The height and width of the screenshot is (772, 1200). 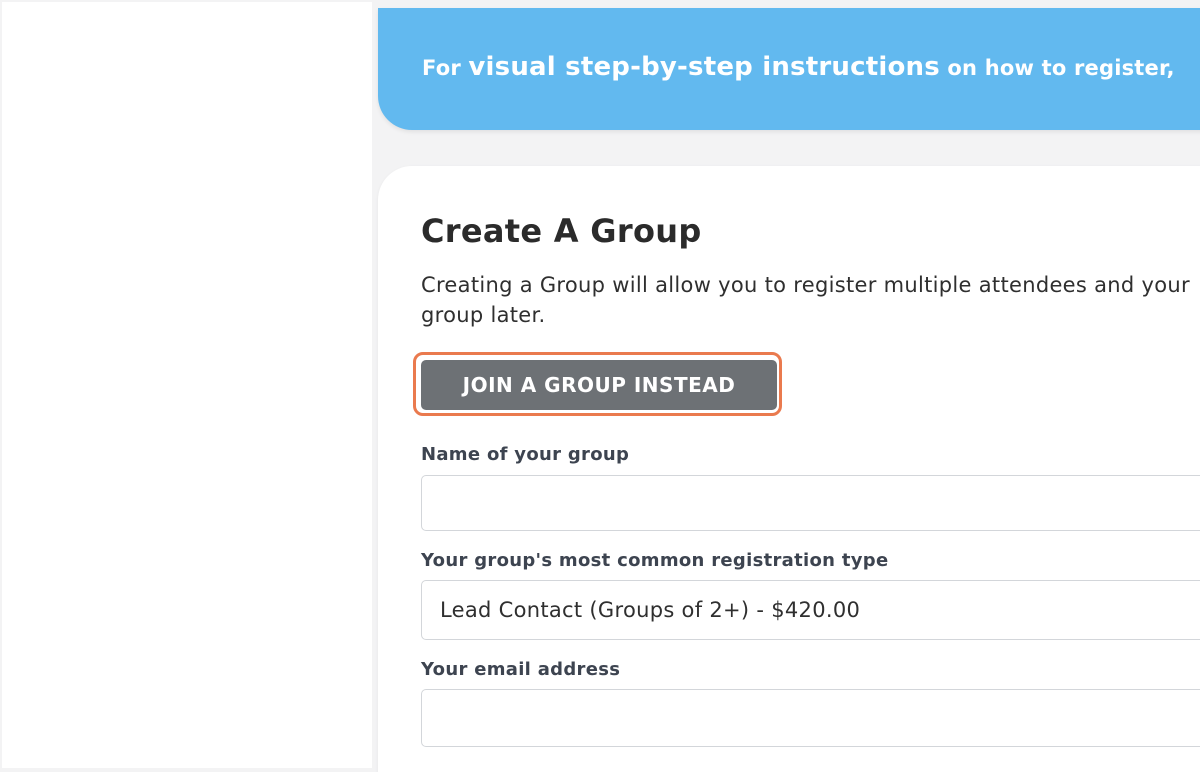 I want to click on registration-type-select: Lead Contact (Groups of 2+) - $420.00, so click(x=810, y=610).